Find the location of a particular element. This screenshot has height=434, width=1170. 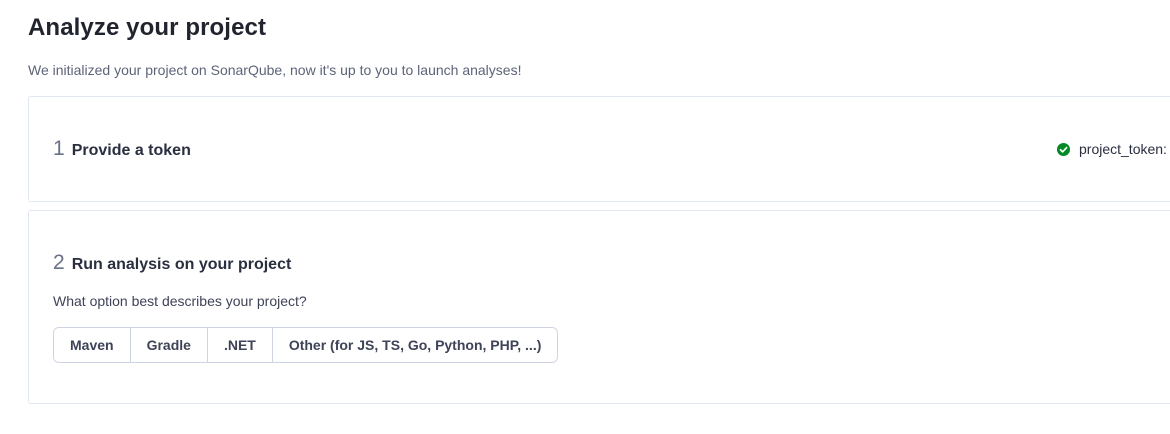

build-option-question: What option best describes your project? is located at coordinates (180, 301).